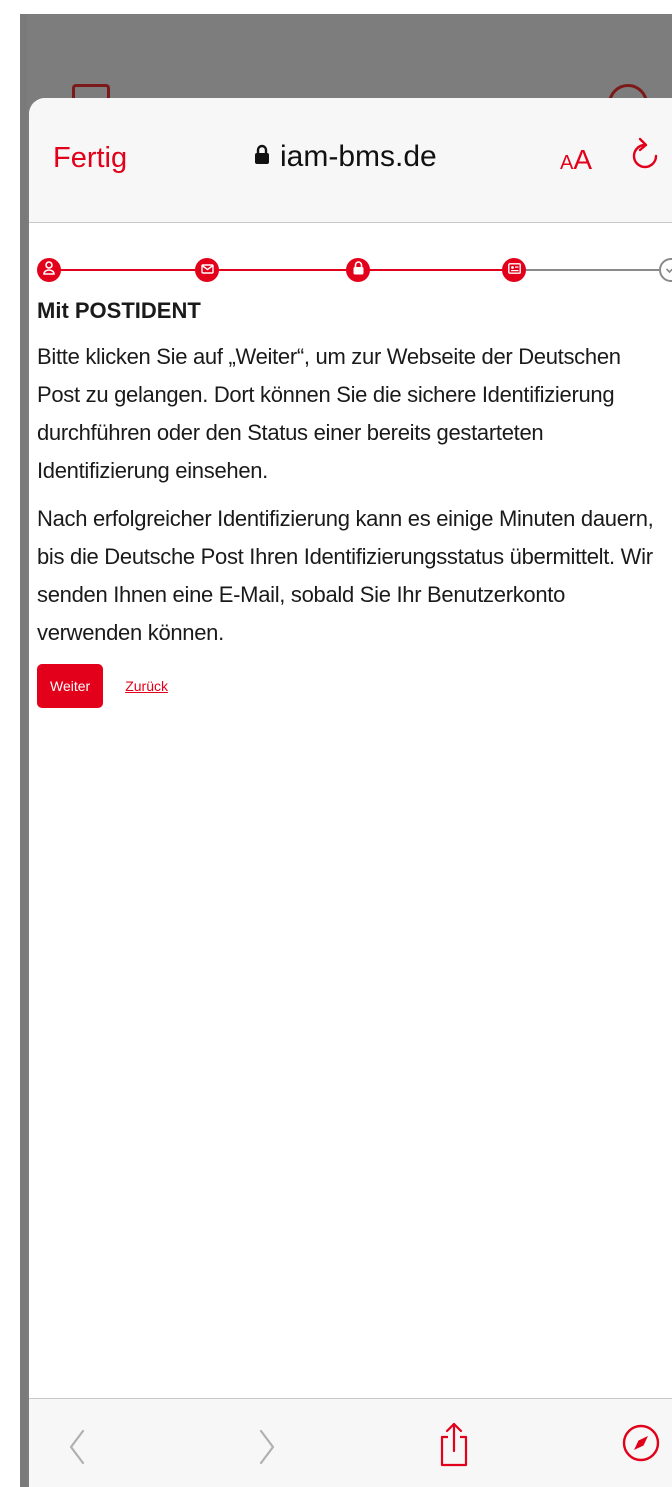 This screenshot has height=1487, width=672. Describe the element at coordinates (350, 1442) in the screenshot. I see `browser-toolbar` at that location.